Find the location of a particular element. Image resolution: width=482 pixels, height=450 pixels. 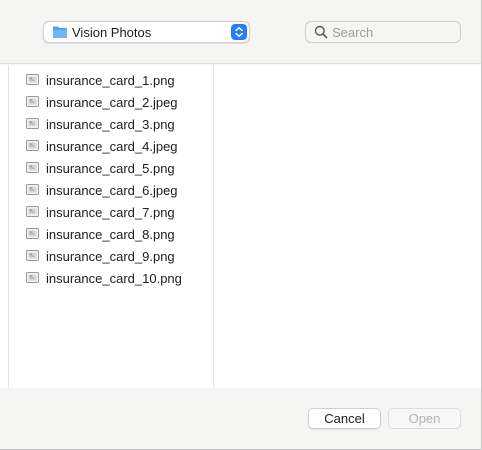

file-name: insurance_card_6.jpeg is located at coordinates (112, 190).